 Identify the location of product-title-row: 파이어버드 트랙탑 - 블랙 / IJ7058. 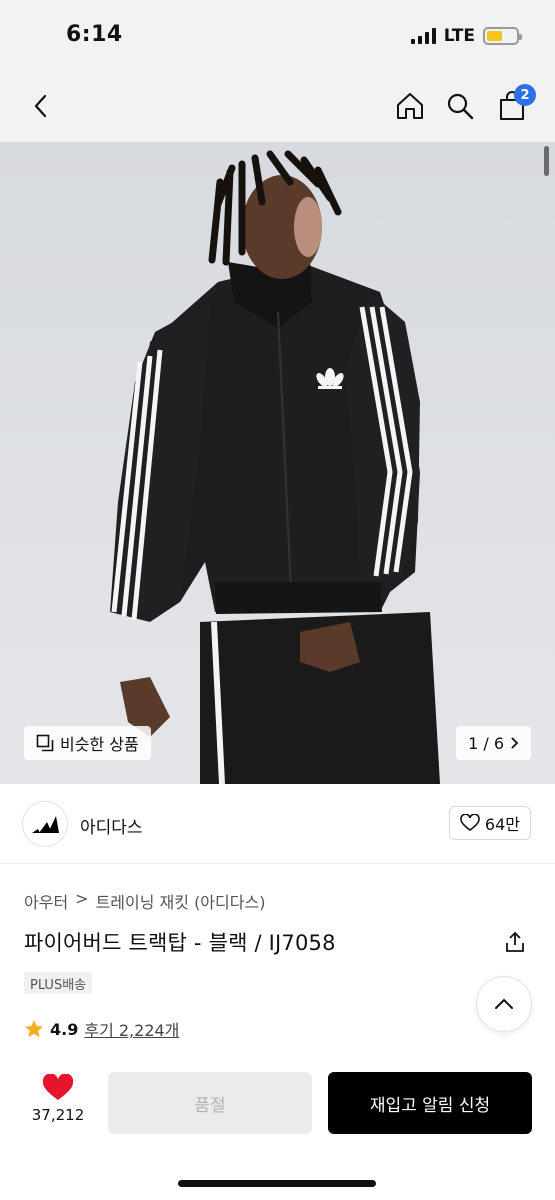
(279, 942).